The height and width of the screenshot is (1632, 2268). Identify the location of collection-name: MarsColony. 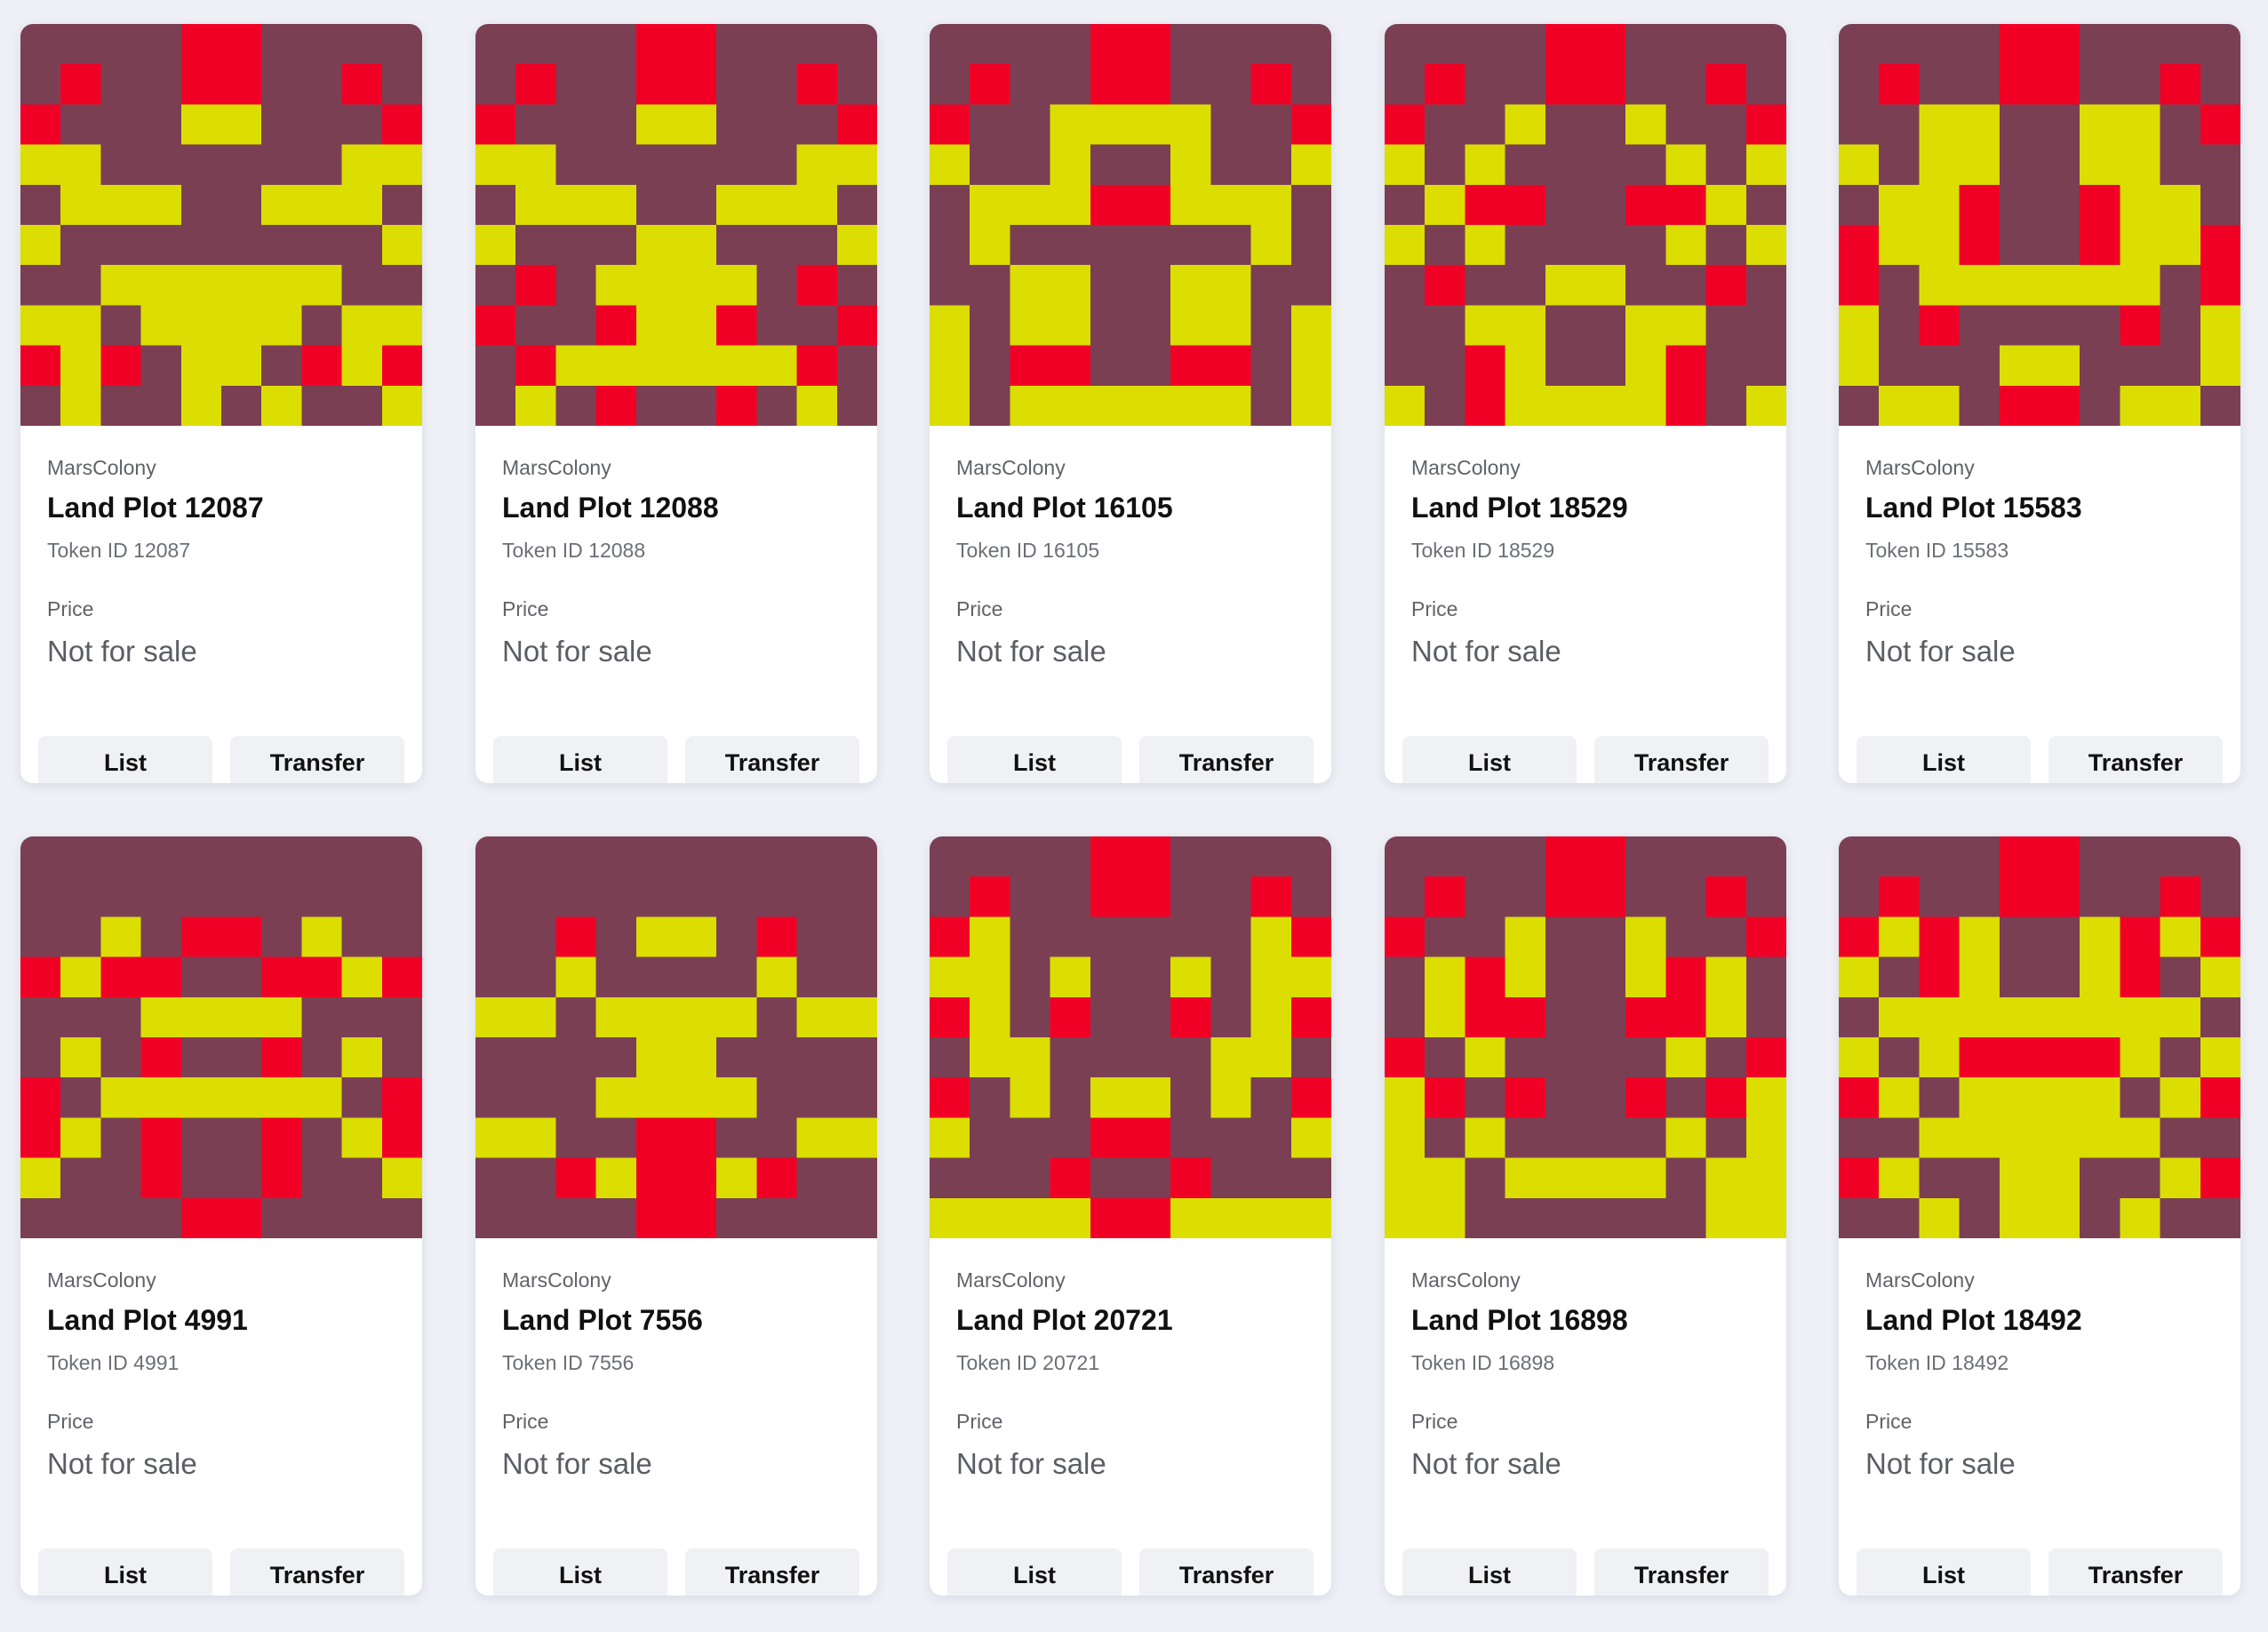
(1920, 467).